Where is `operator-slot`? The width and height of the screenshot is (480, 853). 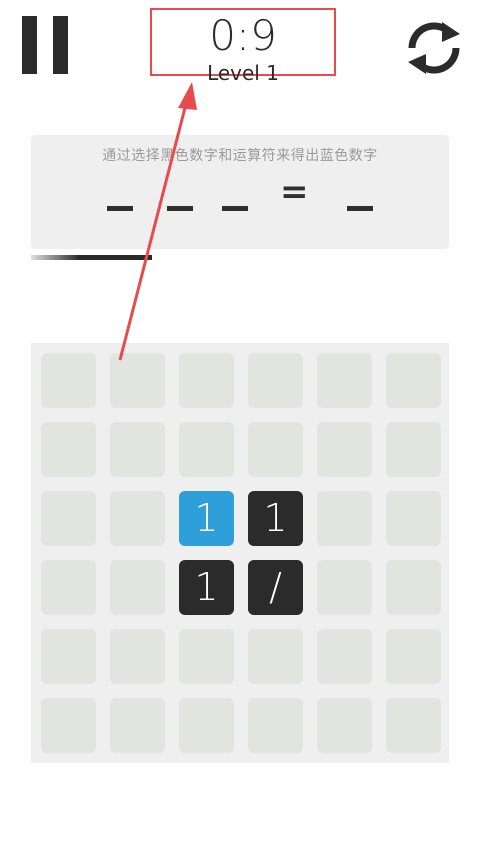
operator-slot is located at coordinates (180, 208).